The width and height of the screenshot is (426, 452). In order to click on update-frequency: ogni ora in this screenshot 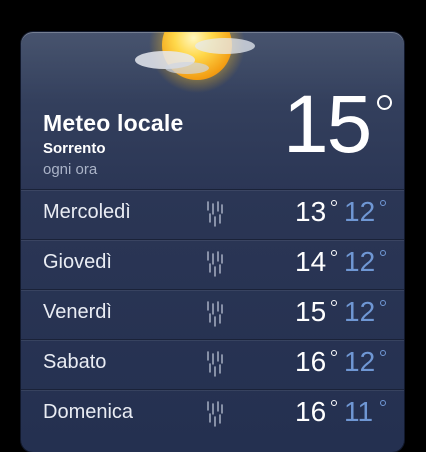, I will do `click(70, 169)`.